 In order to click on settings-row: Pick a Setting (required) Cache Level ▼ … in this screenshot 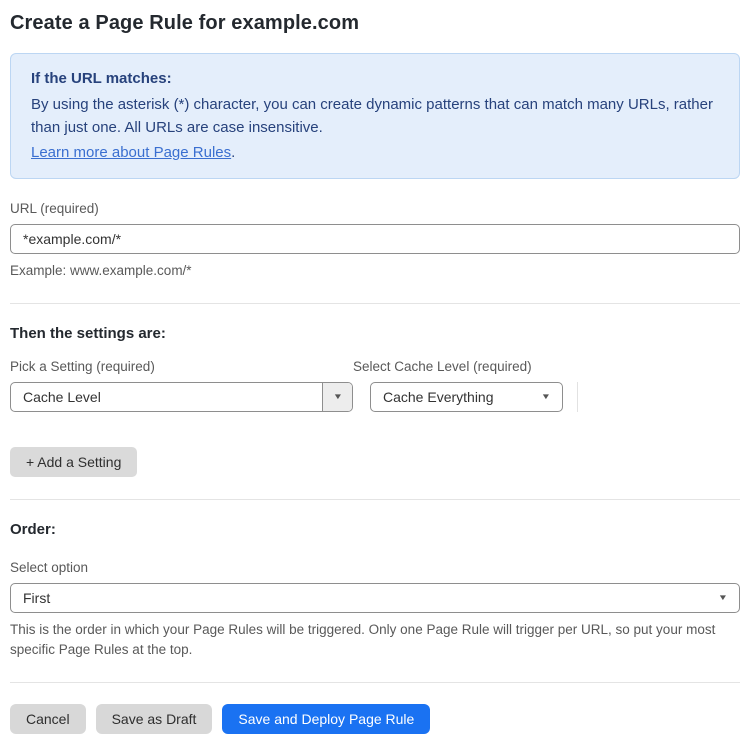, I will do `click(375, 377)`.